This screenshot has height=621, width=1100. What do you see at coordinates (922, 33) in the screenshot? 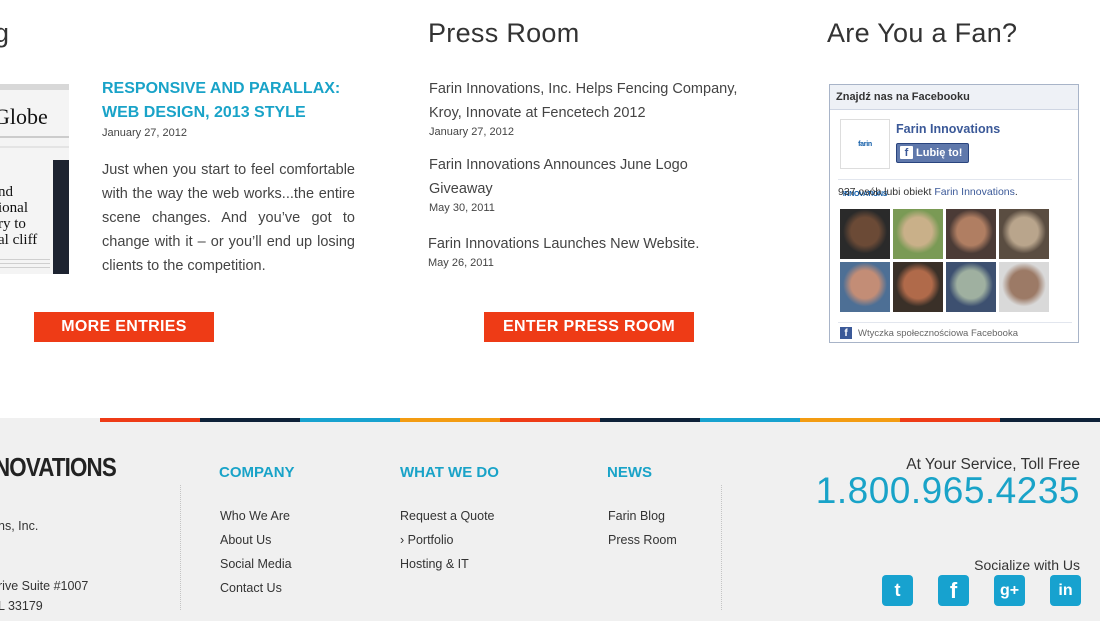
I see `fan-heading: Are You a Fan?` at bounding box center [922, 33].